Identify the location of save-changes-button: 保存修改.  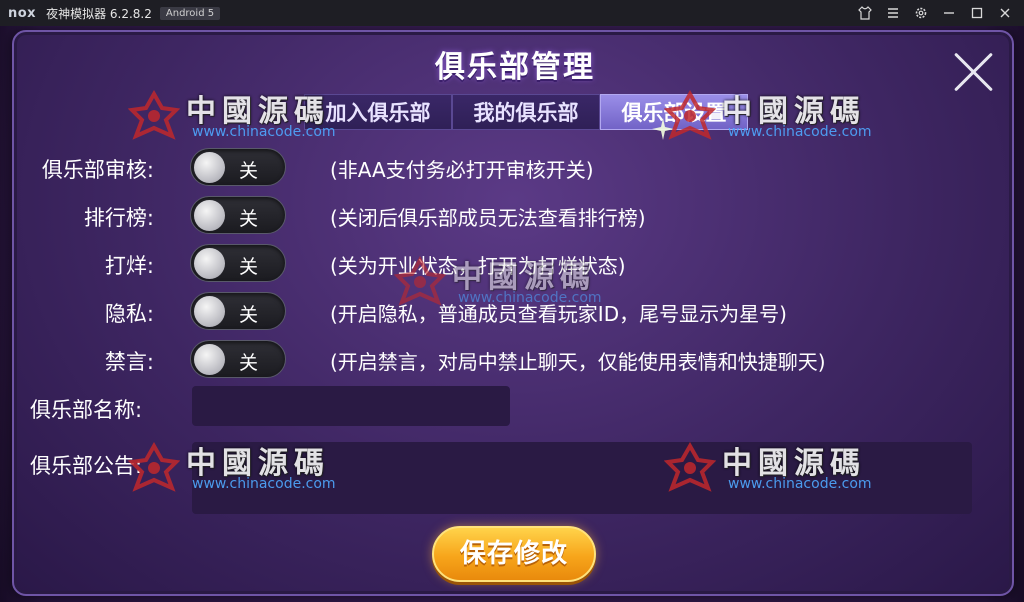
(514, 554).